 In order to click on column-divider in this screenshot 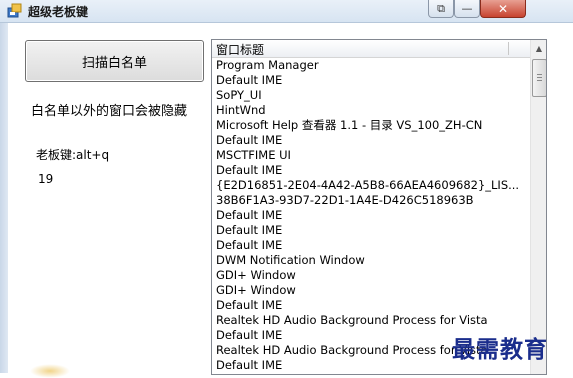, I will do `click(508, 48)`.